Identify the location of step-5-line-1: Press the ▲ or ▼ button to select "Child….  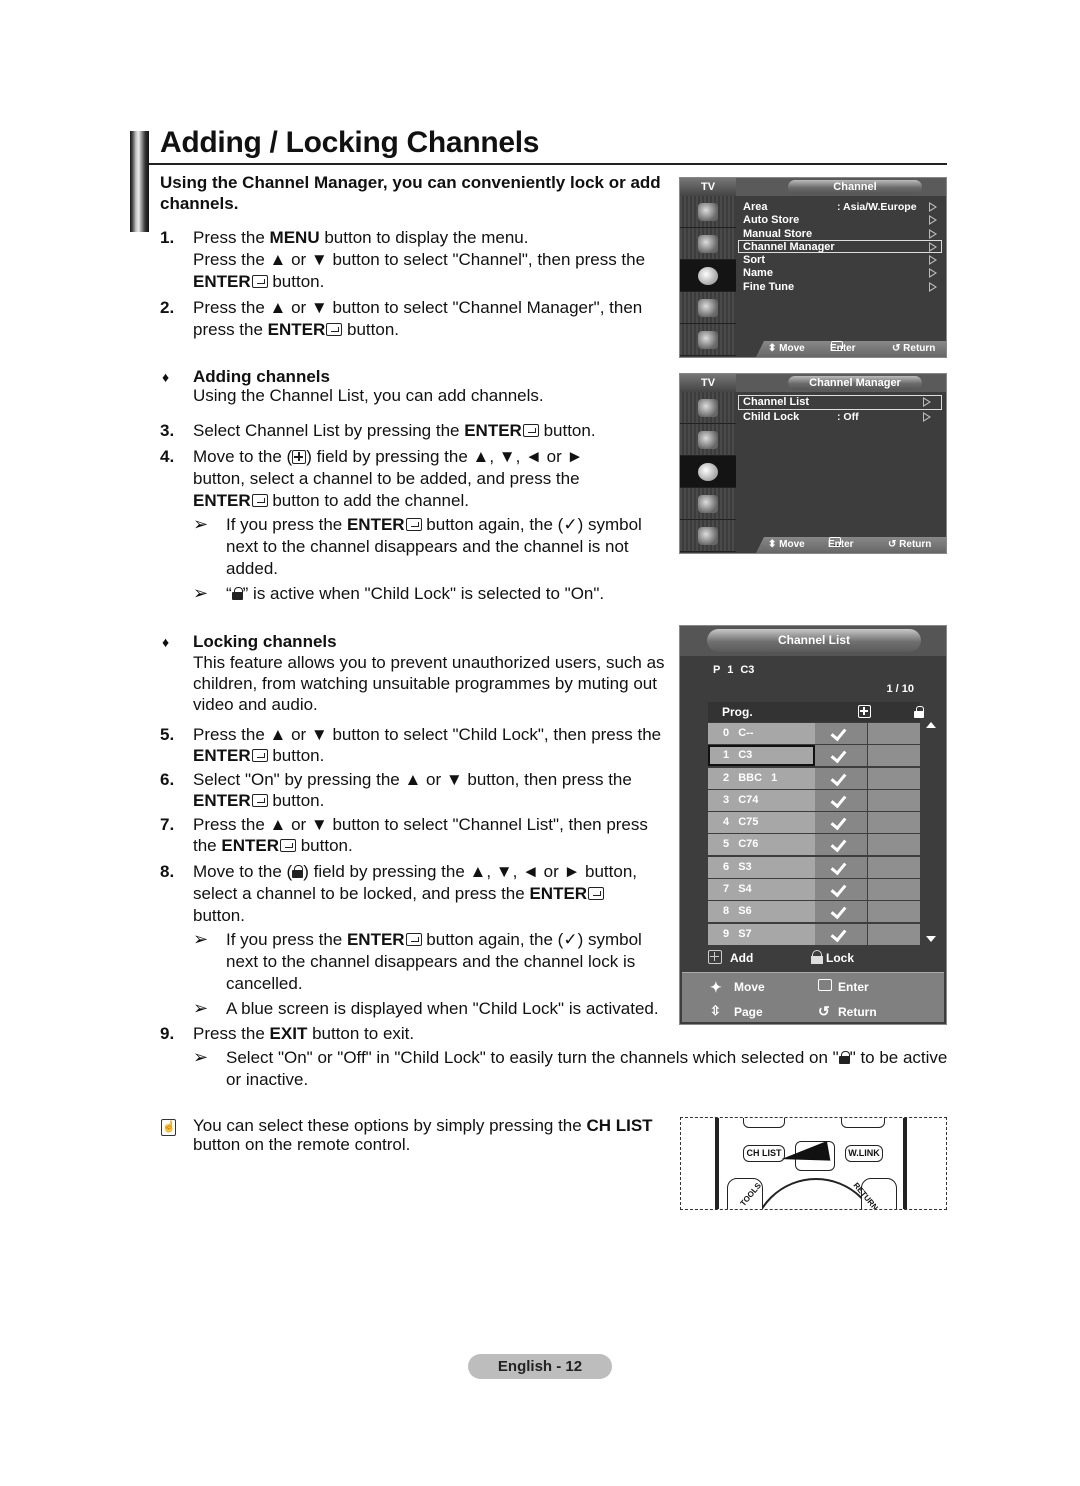
(427, 734).